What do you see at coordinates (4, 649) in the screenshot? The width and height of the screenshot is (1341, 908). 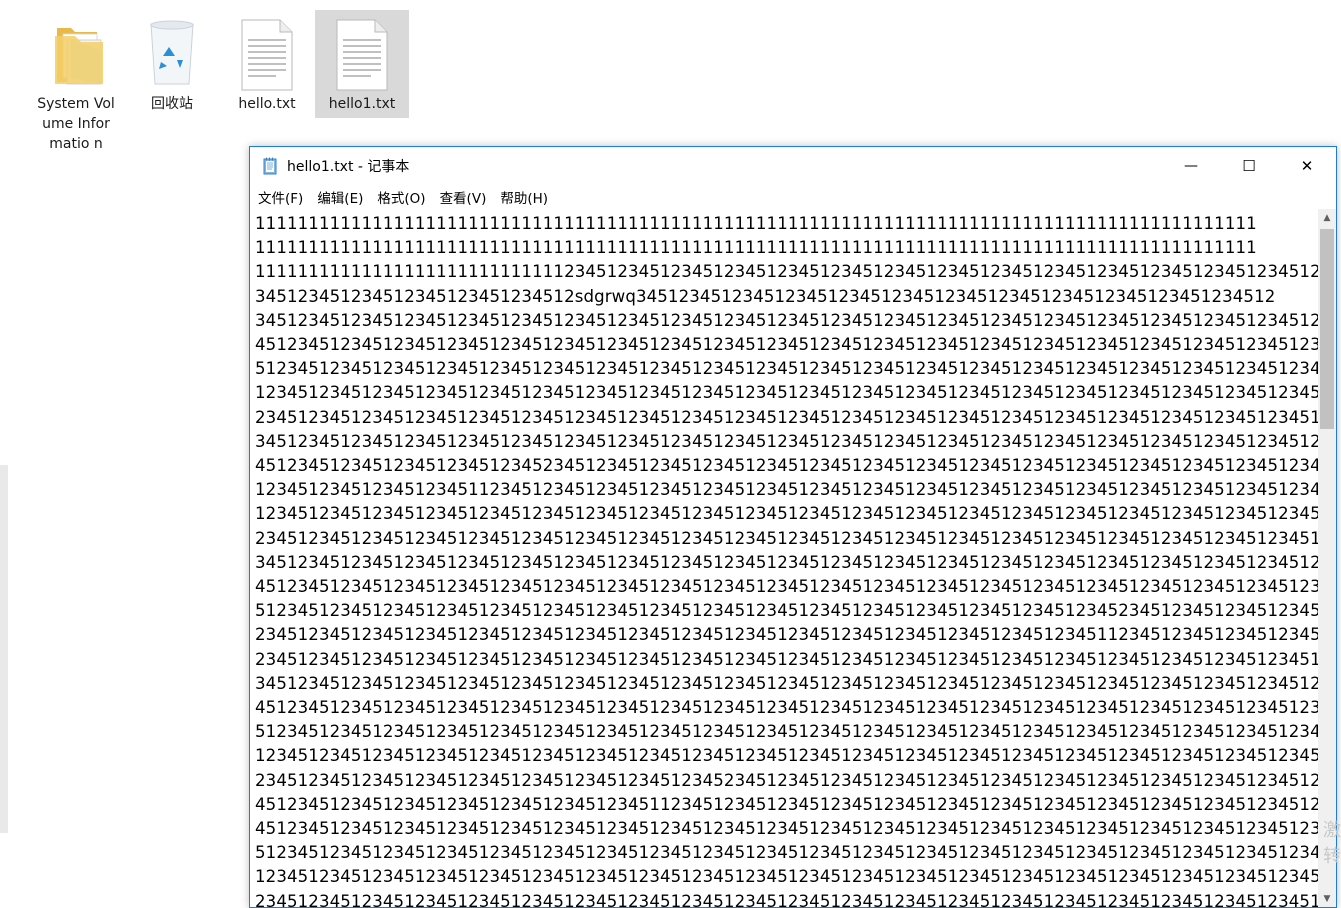 I see `left-edge-scrollbar` at bounding box center [4, 649].